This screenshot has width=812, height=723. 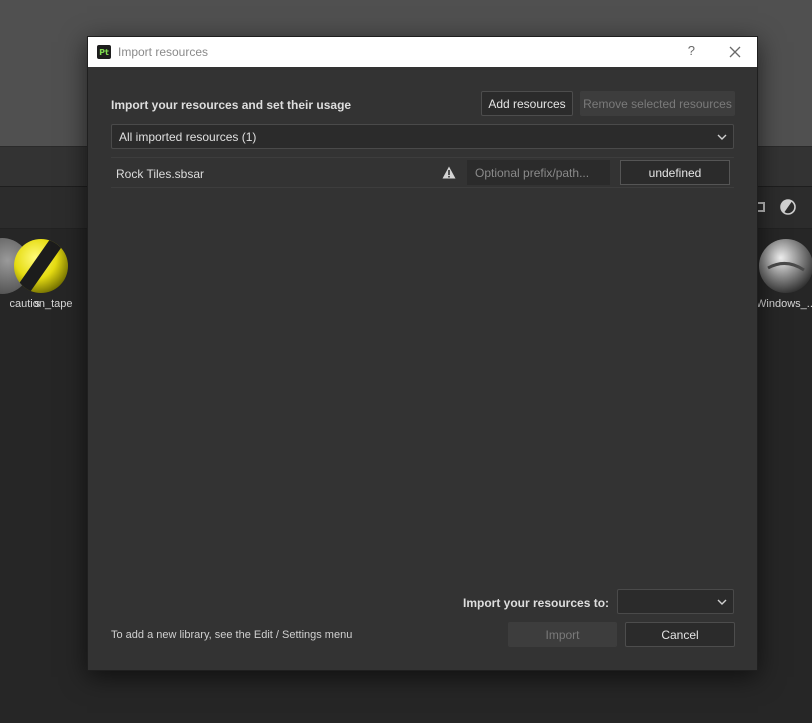 What do you see at coordinates (536, 603) in the screenshot?
I see `import-destination-label: Import your resources to:` at bounding box center [536, 603].